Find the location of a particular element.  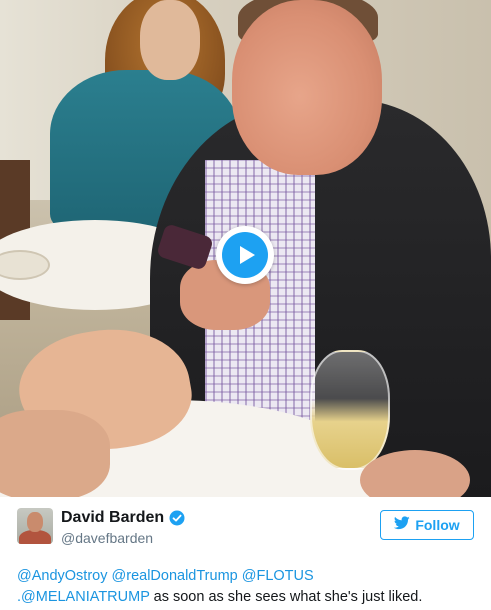

follow-button: Follow is located at coordinates (427, 525).